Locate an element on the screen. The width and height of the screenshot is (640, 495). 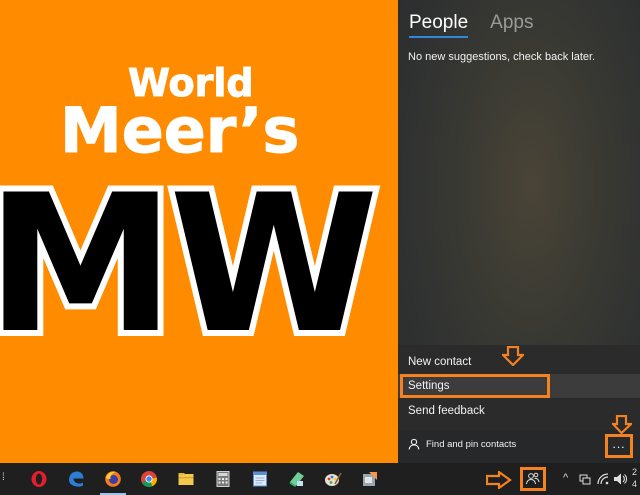
taskbar-clock: 2 4 is located at coordinates (634, 478).